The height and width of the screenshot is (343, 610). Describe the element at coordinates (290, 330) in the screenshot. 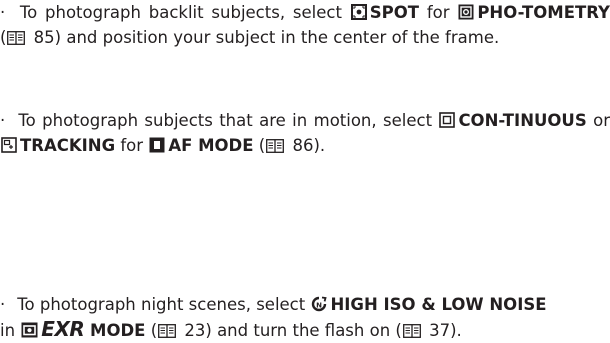

I see `item-text: 23) and turn the flash on (` at that location.